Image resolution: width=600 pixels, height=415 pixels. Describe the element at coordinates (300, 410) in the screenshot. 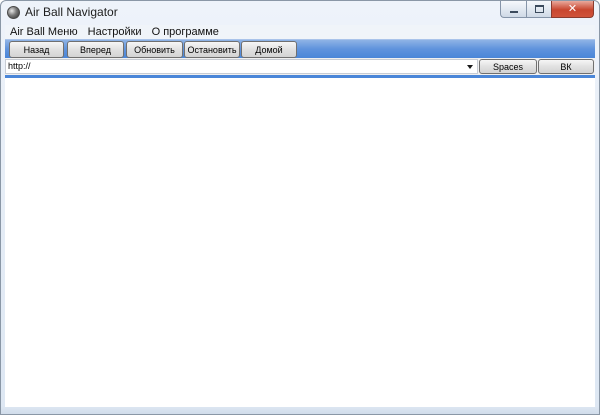

I see `window-bottom-border` at that location.